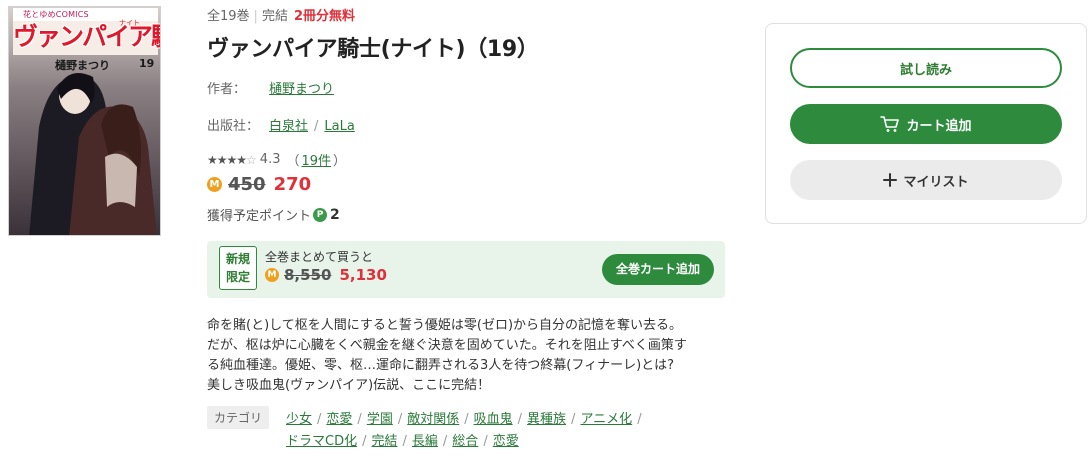 This screenshot has height=463, width=1092. What do you see at coordinates (441, 365) in the screenshot?
I see `synopsis-line: る純血種達。優姫、零、枢…運命に翻弄される3人を待つ終幕(フィナーレ)とは?` at bounding box center [441, 365].